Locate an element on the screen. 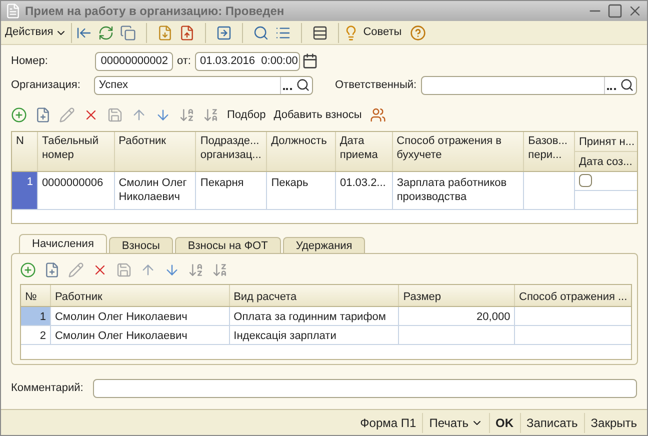  tips-button: Советы is located at coordinates (372, 32).